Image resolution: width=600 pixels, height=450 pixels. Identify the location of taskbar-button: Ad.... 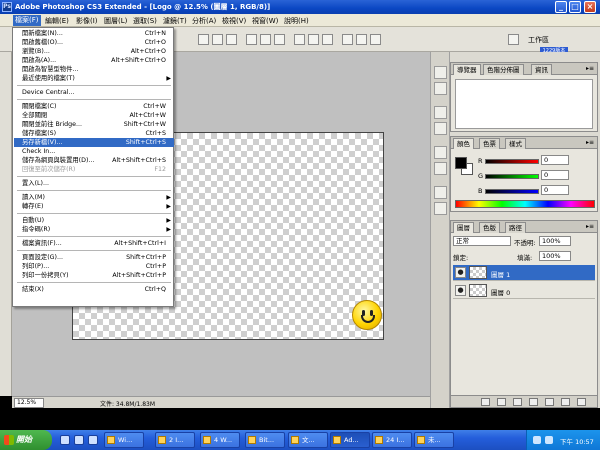
(350, 440).